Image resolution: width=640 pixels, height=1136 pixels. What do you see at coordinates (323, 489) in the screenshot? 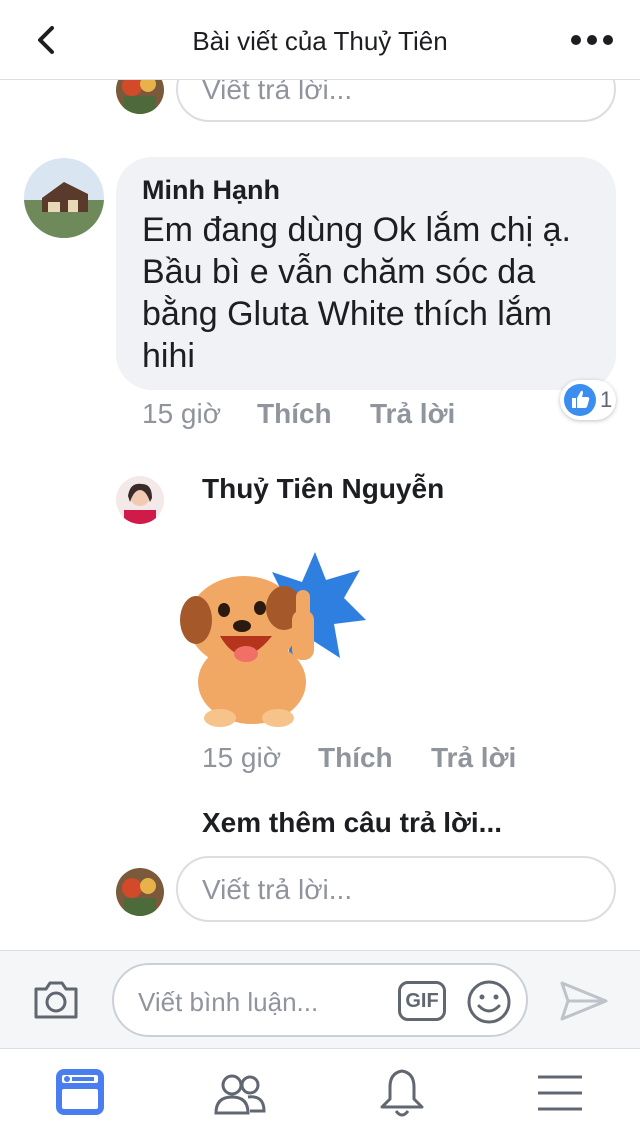
I see `reply-author: Thuỷ Tiên Nguyễn` at bounding box center [323, 489].